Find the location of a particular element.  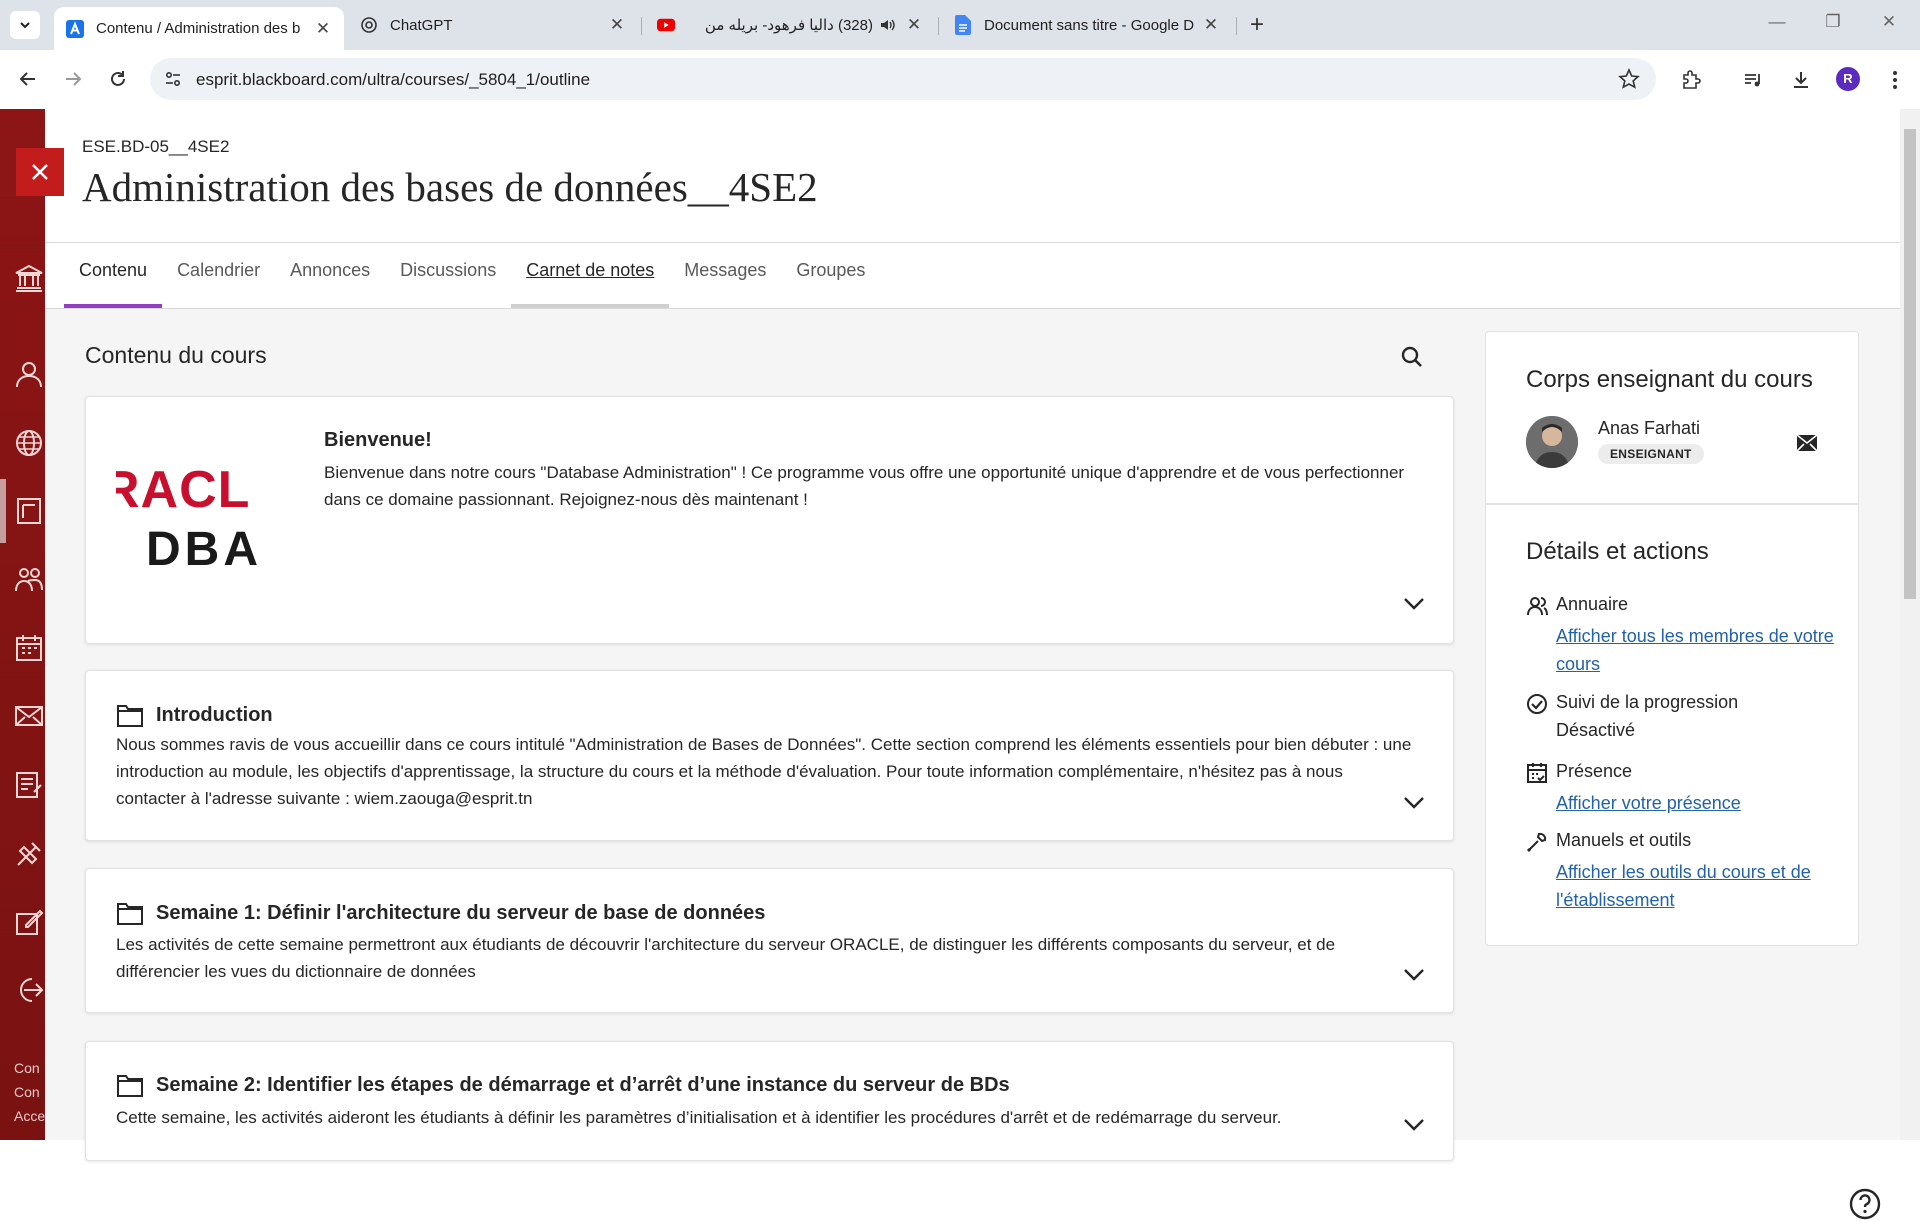

back-button is located at coordinates (28, 79).